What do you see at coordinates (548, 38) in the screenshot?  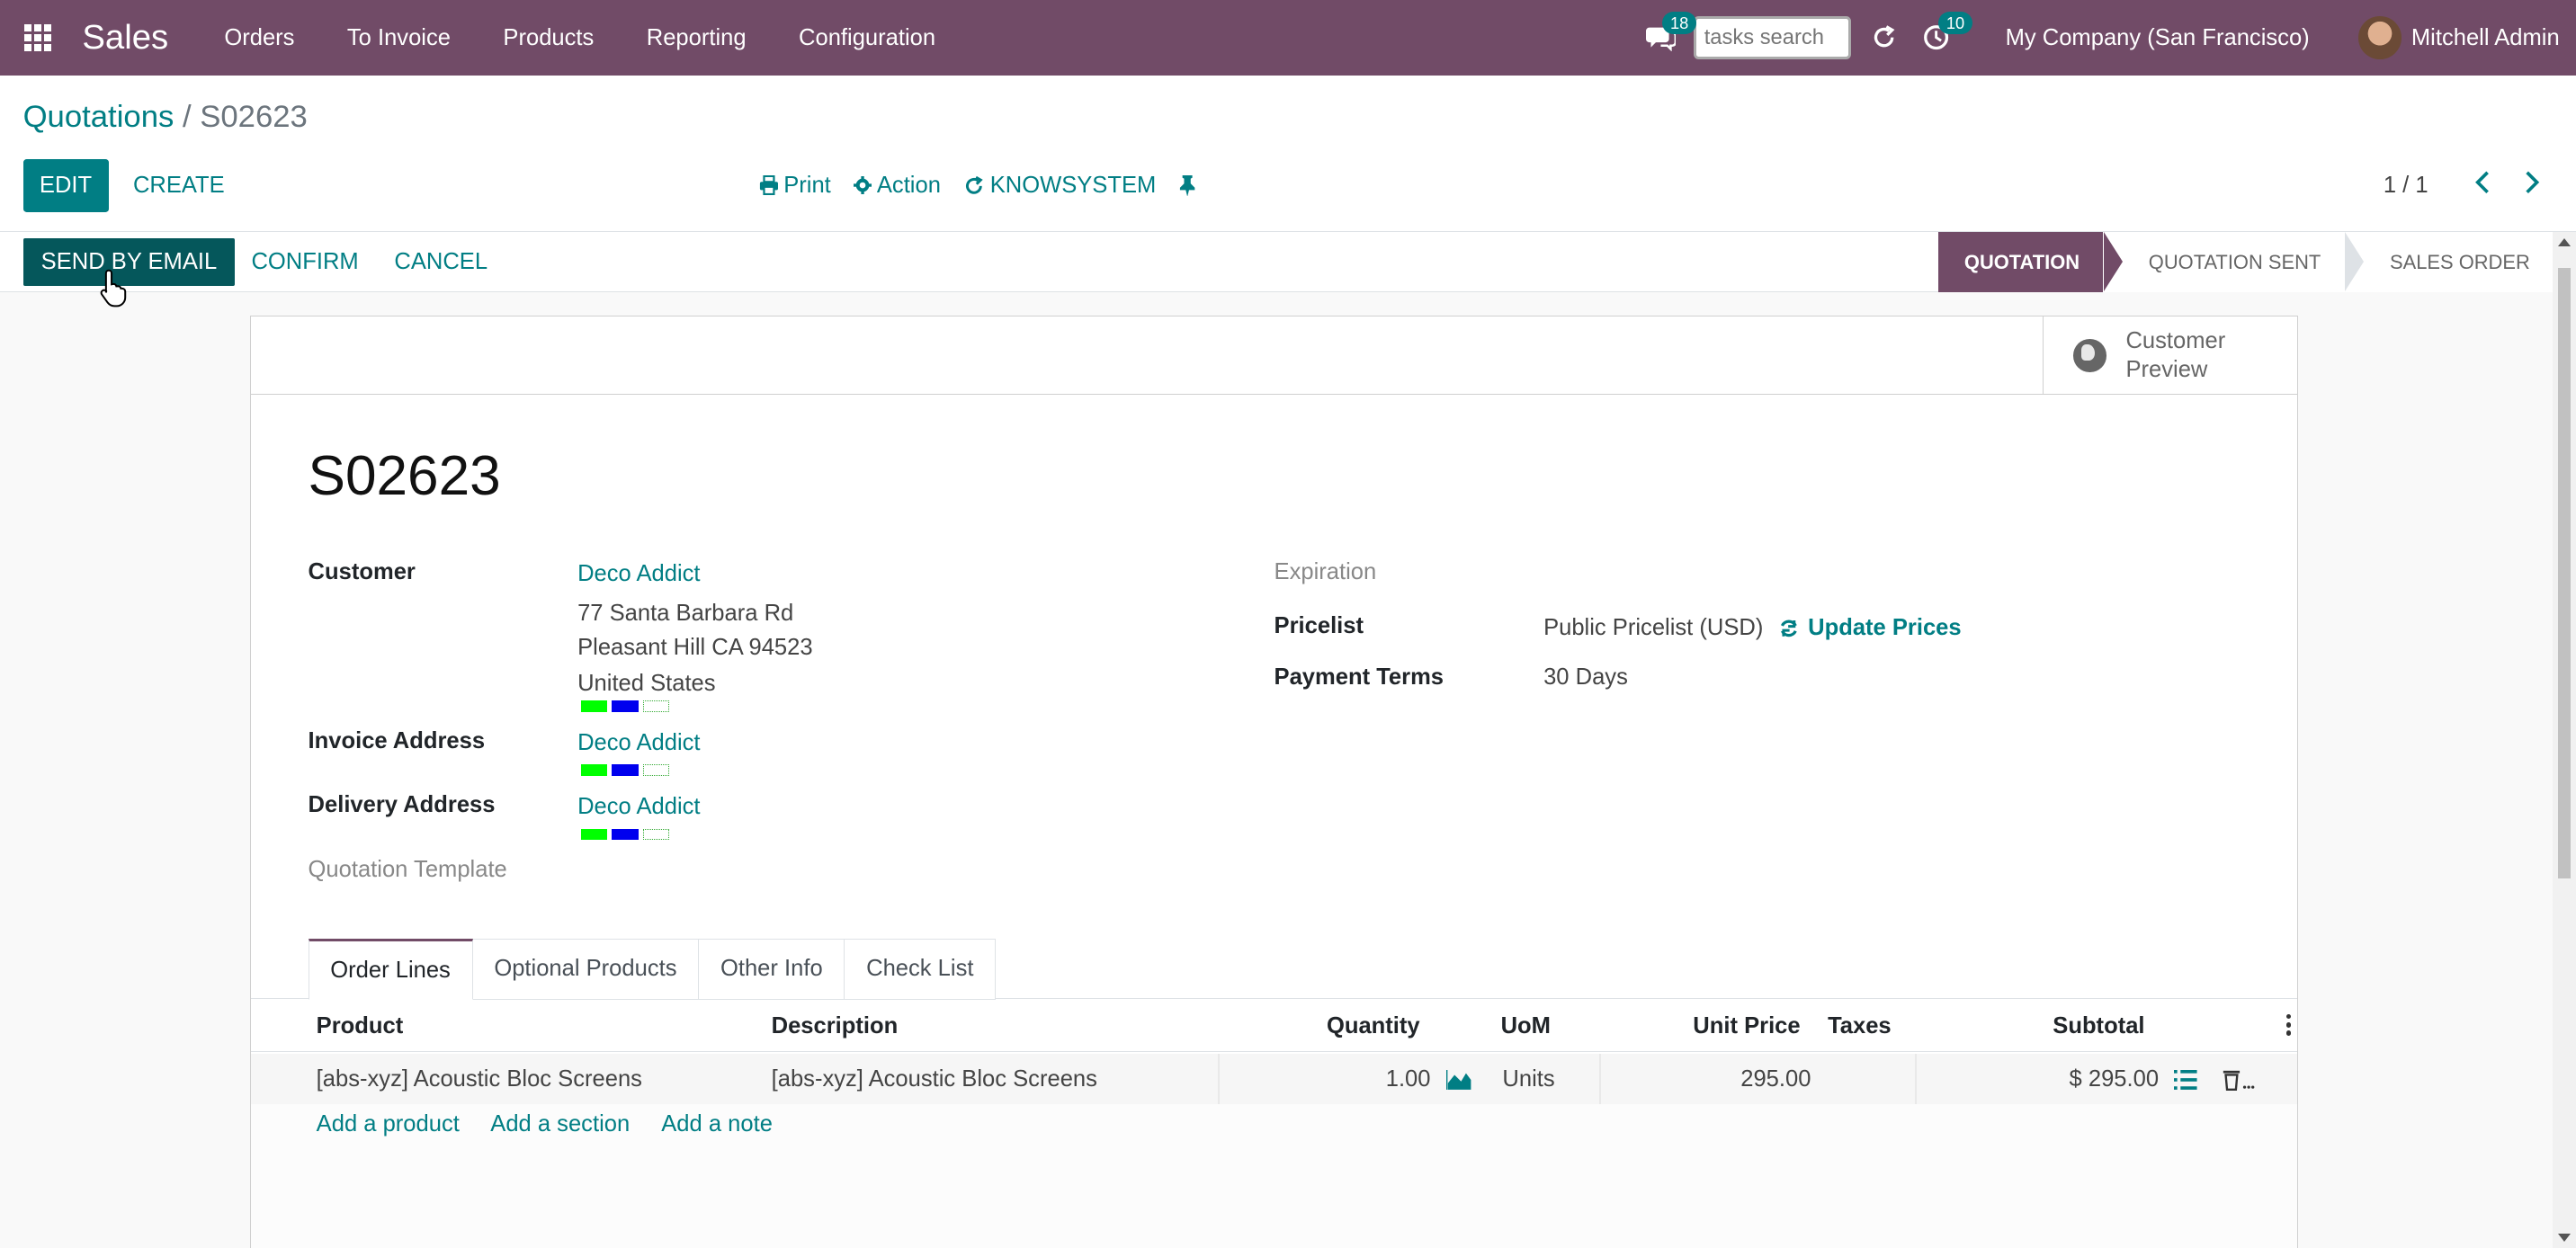 I see `menu-products: Products` at bounding box center [548, 38].